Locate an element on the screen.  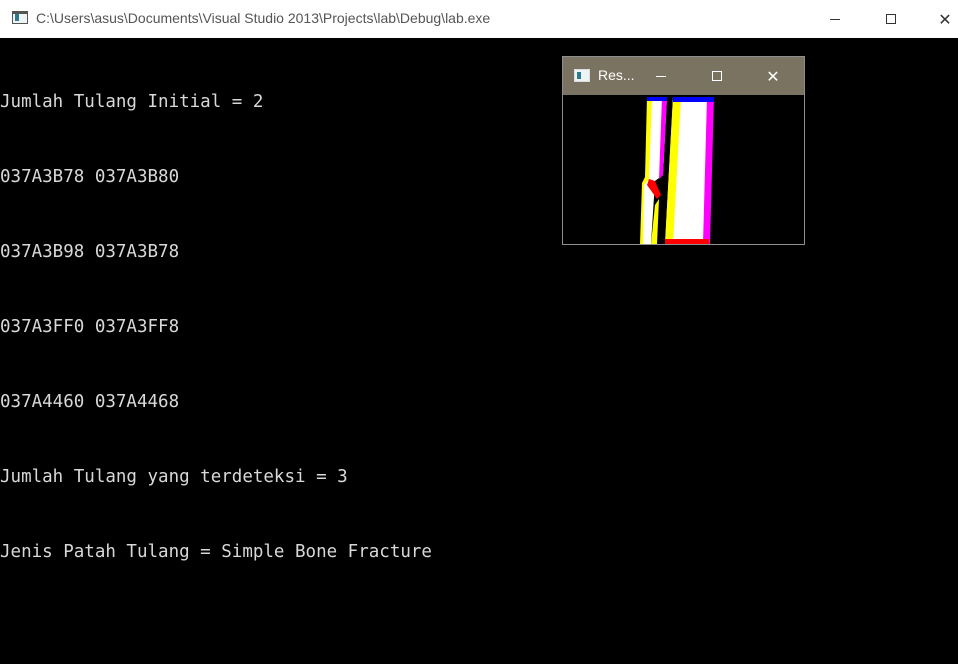
result-maximize-button is located at coordinates (717, 76).